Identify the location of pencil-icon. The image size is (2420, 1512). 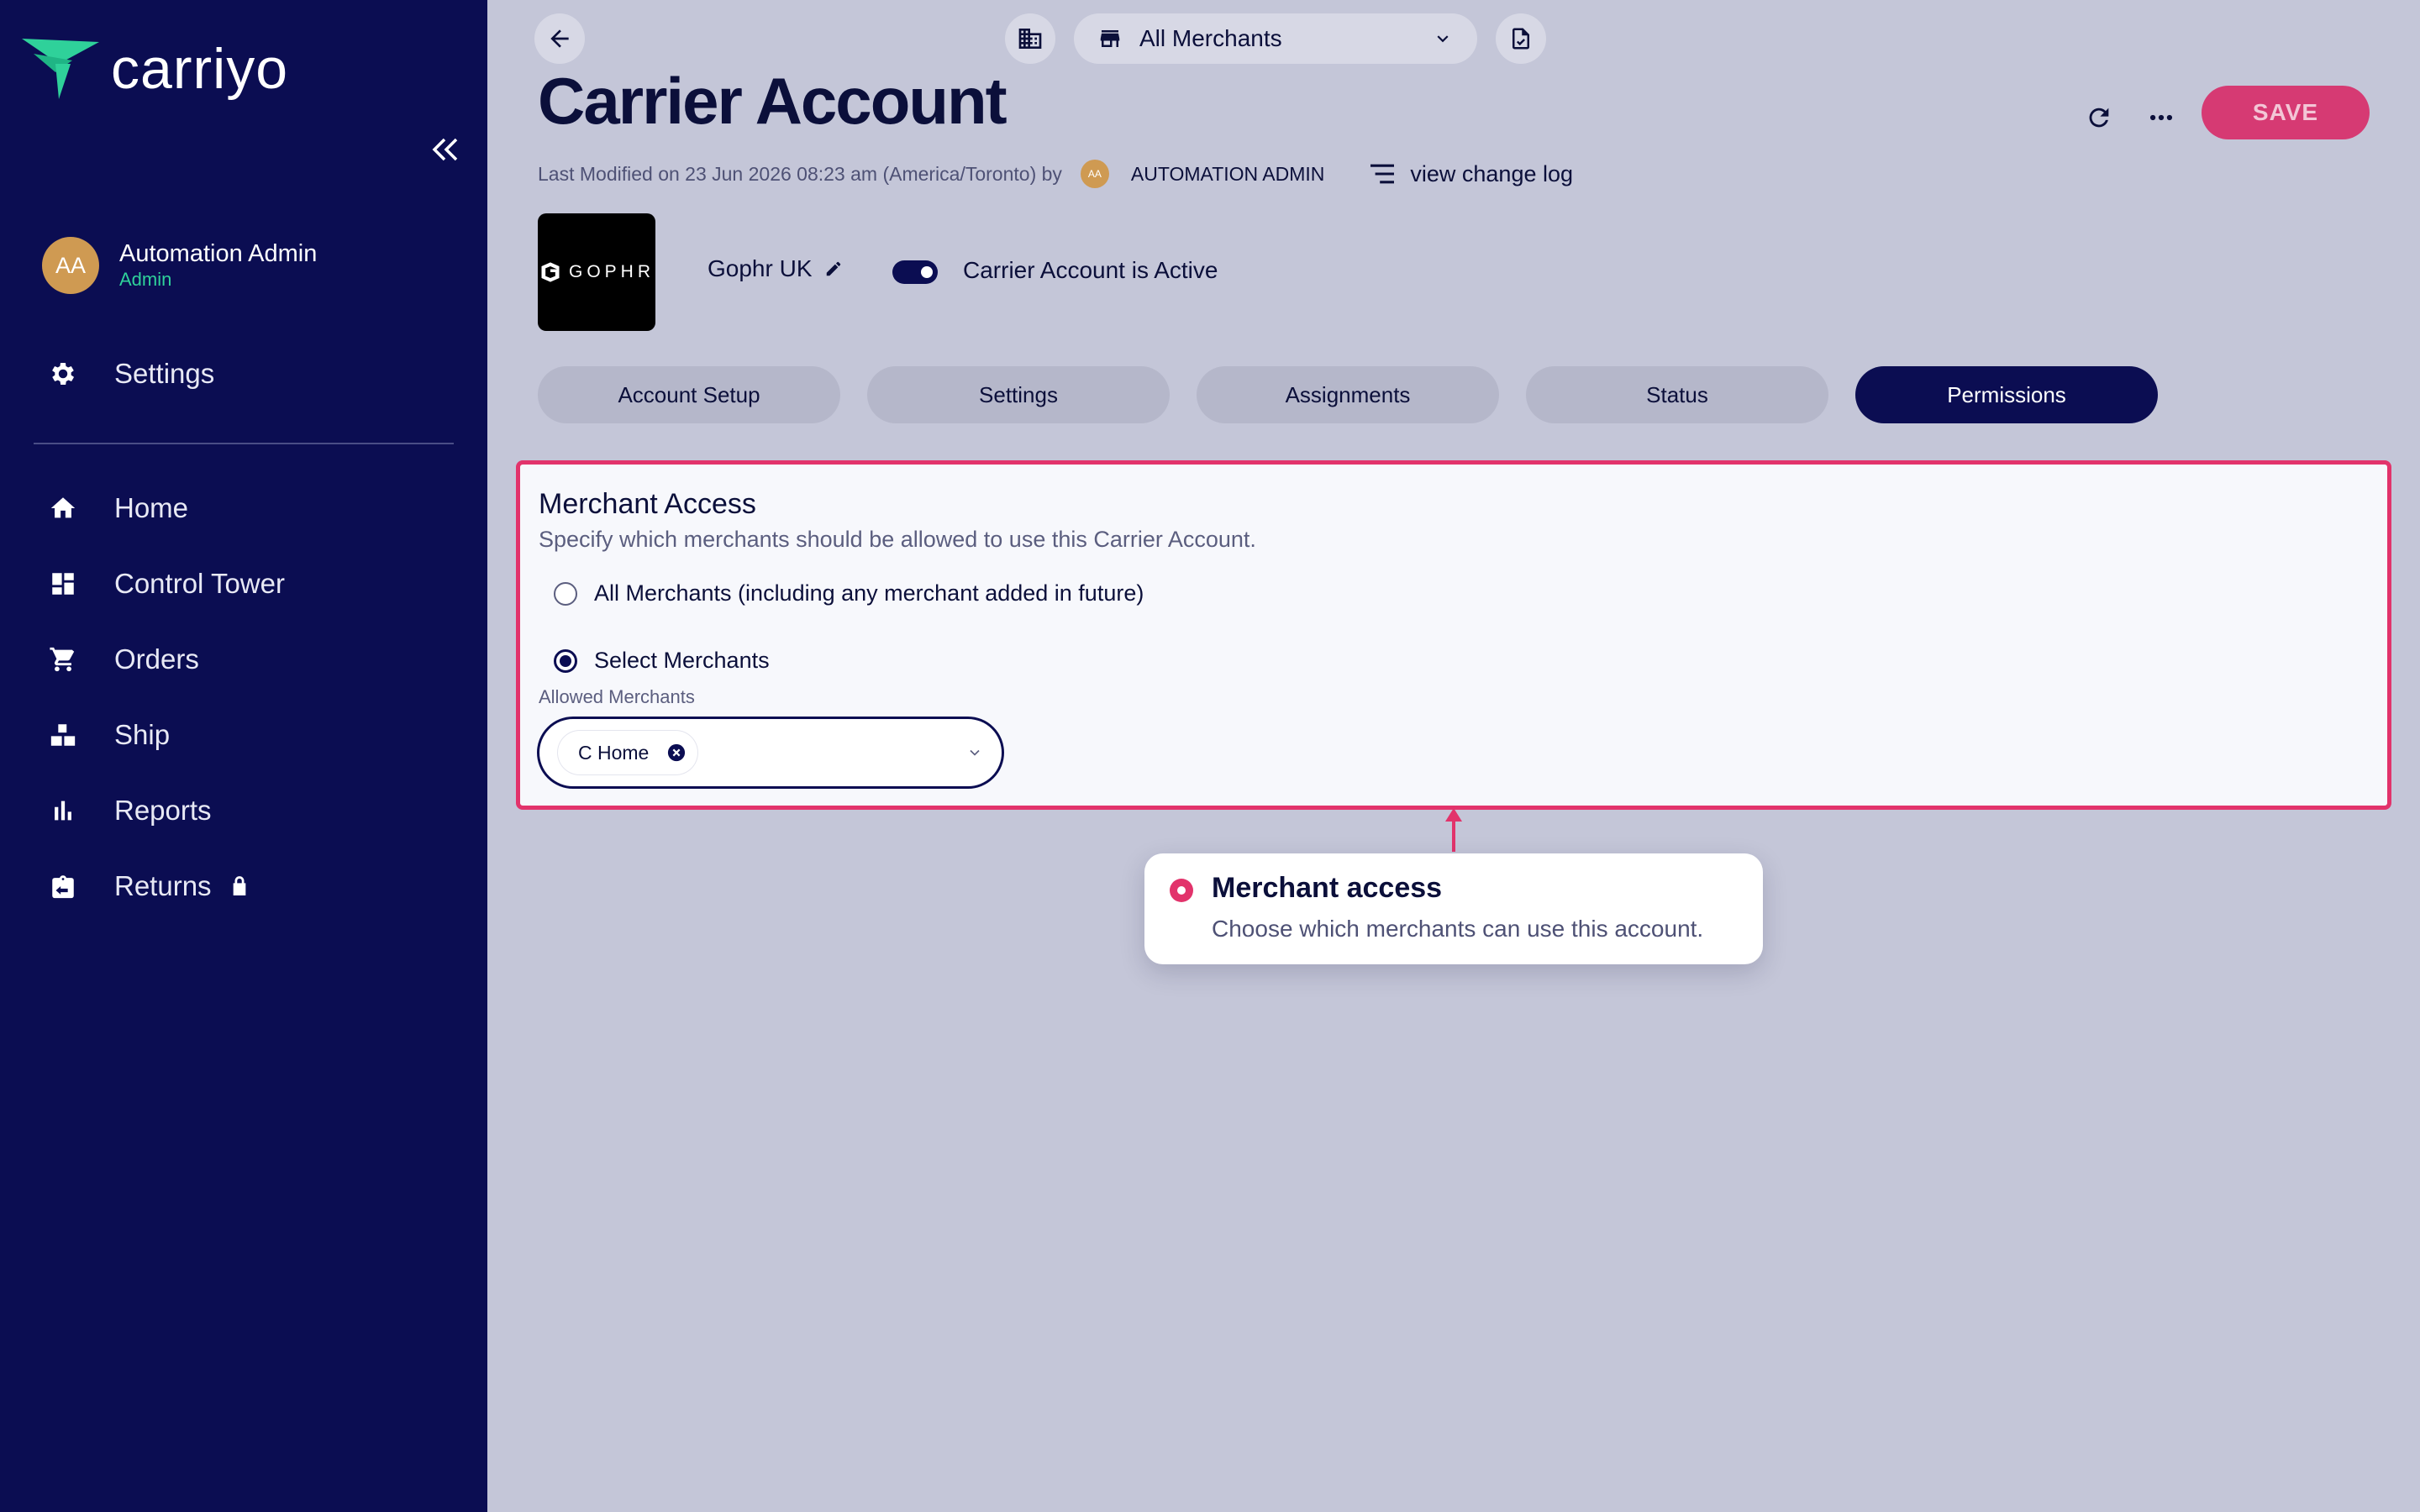
(833, 268).